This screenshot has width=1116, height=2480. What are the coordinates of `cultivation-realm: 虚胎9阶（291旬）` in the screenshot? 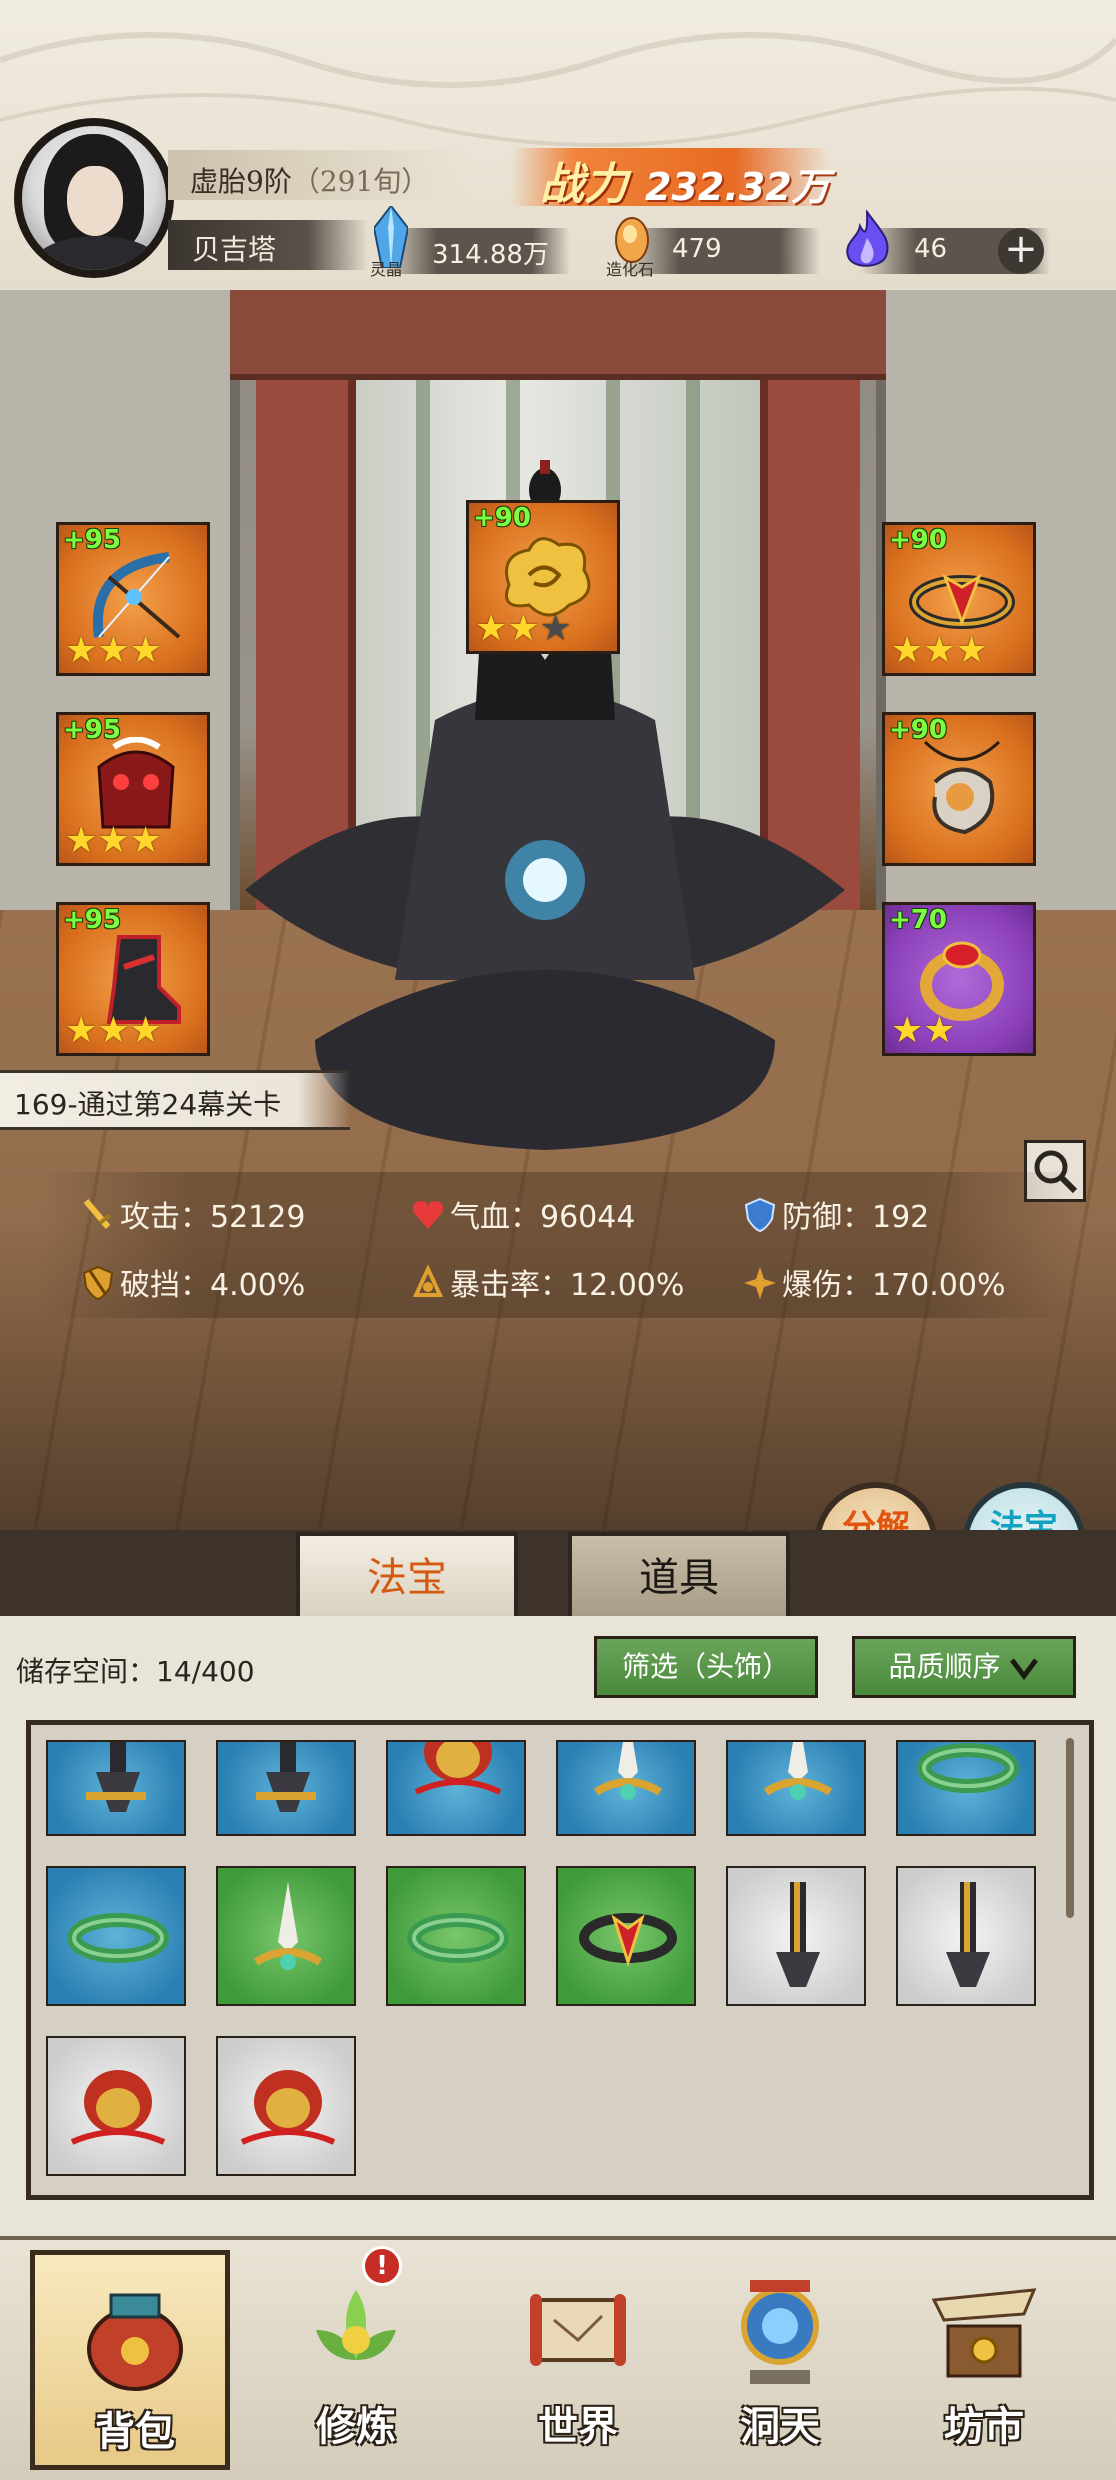 It's located at (309, 180).